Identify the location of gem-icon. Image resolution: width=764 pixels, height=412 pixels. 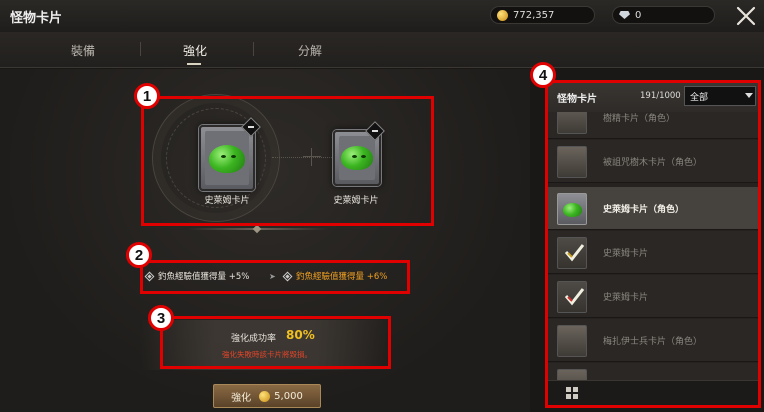
(624, 15).